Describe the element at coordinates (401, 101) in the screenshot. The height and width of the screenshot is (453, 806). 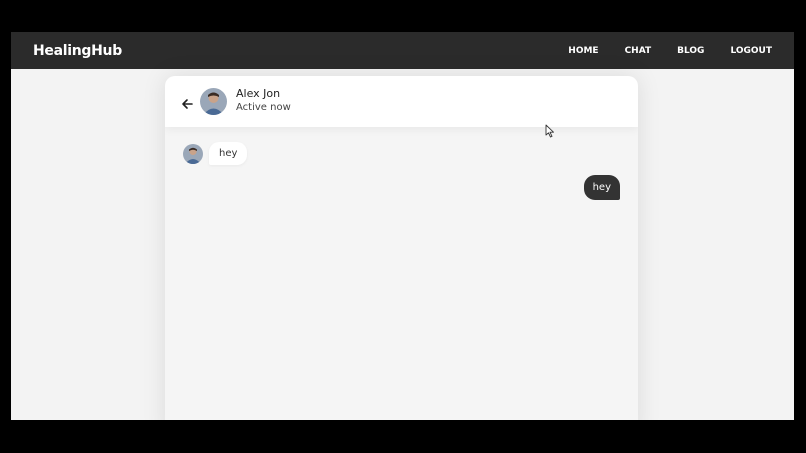
I see `chat-header: Alex Jon Active now` at that location.